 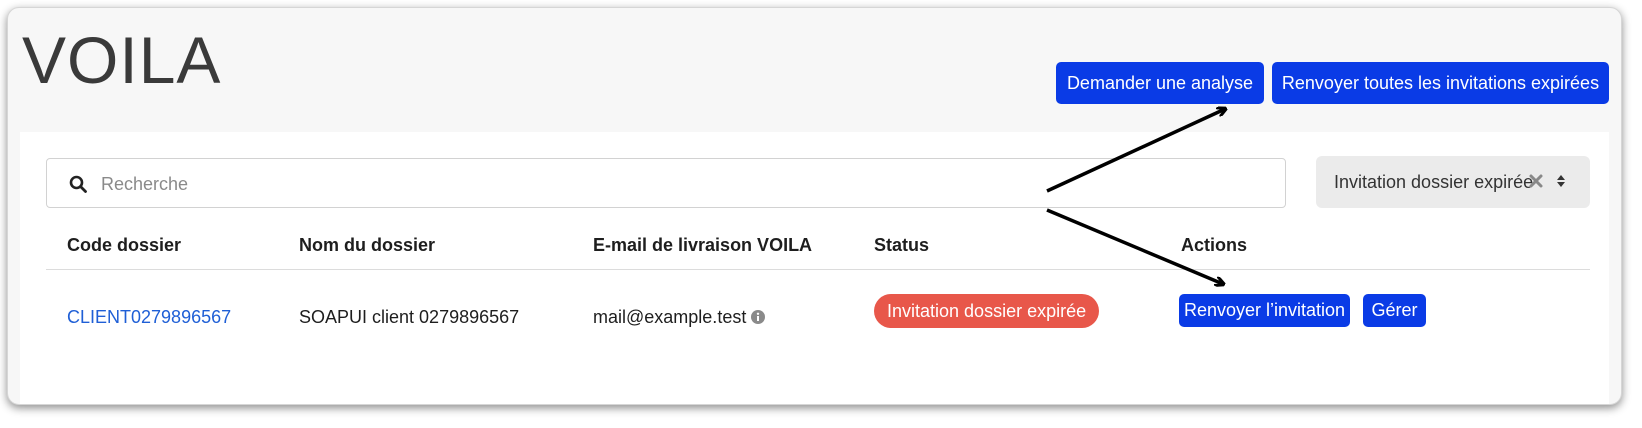 I want to click on clear-icon, so click(x=1536, y=181).